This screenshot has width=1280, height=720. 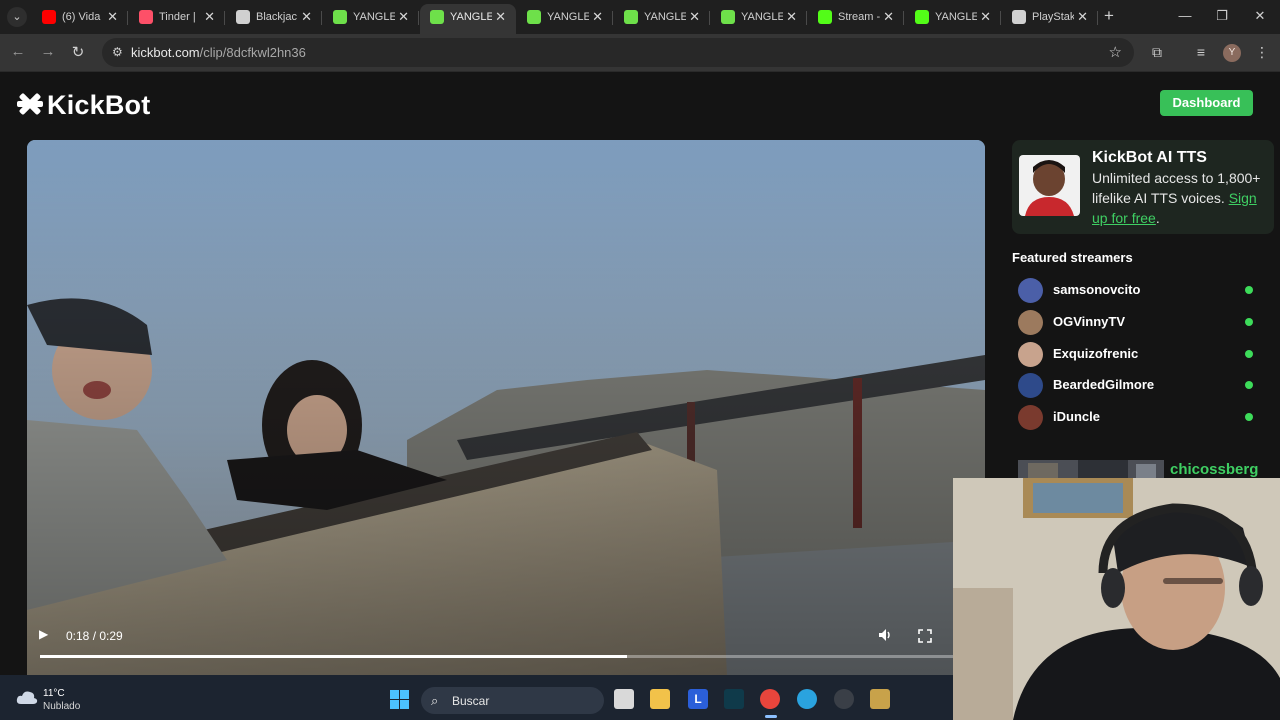 I want to click on video-seek-bar, so click(x=506, y=656).